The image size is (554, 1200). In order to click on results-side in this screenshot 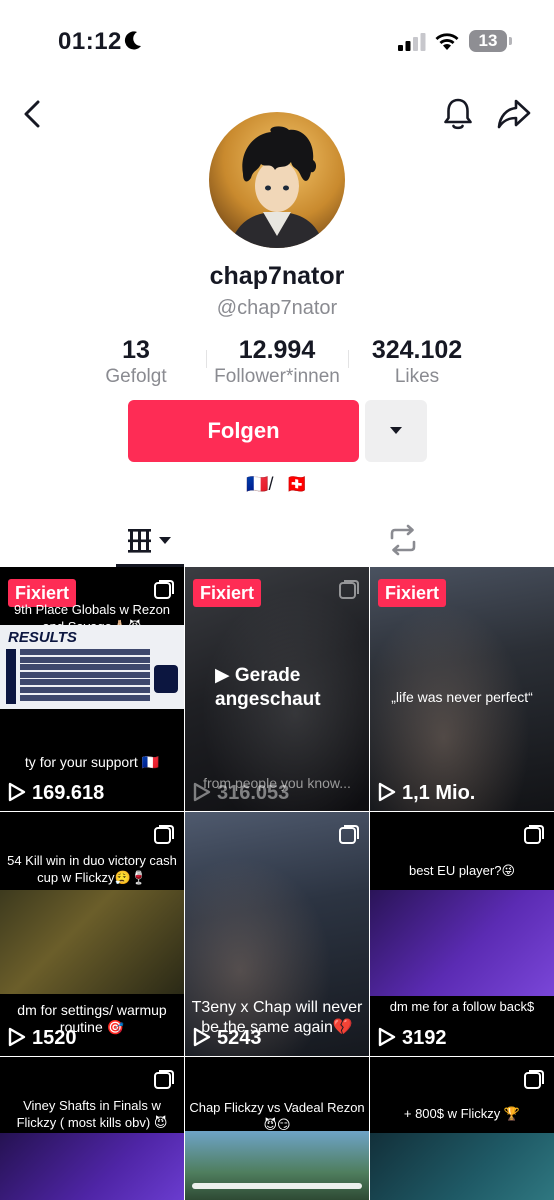, I will do `click(11, 676)`.